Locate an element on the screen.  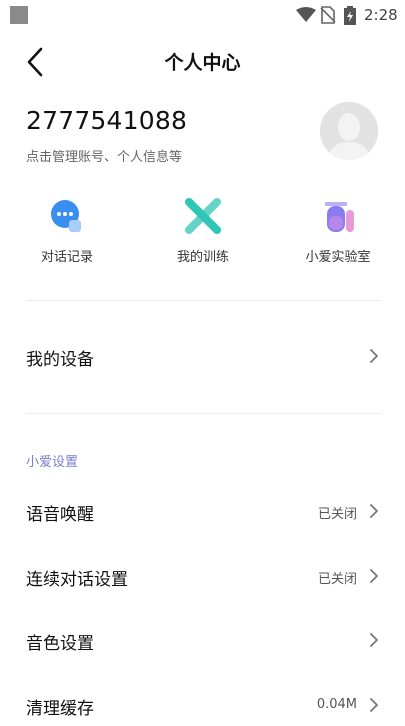
status-time: 2:28 is located at coordinates (381, 15).